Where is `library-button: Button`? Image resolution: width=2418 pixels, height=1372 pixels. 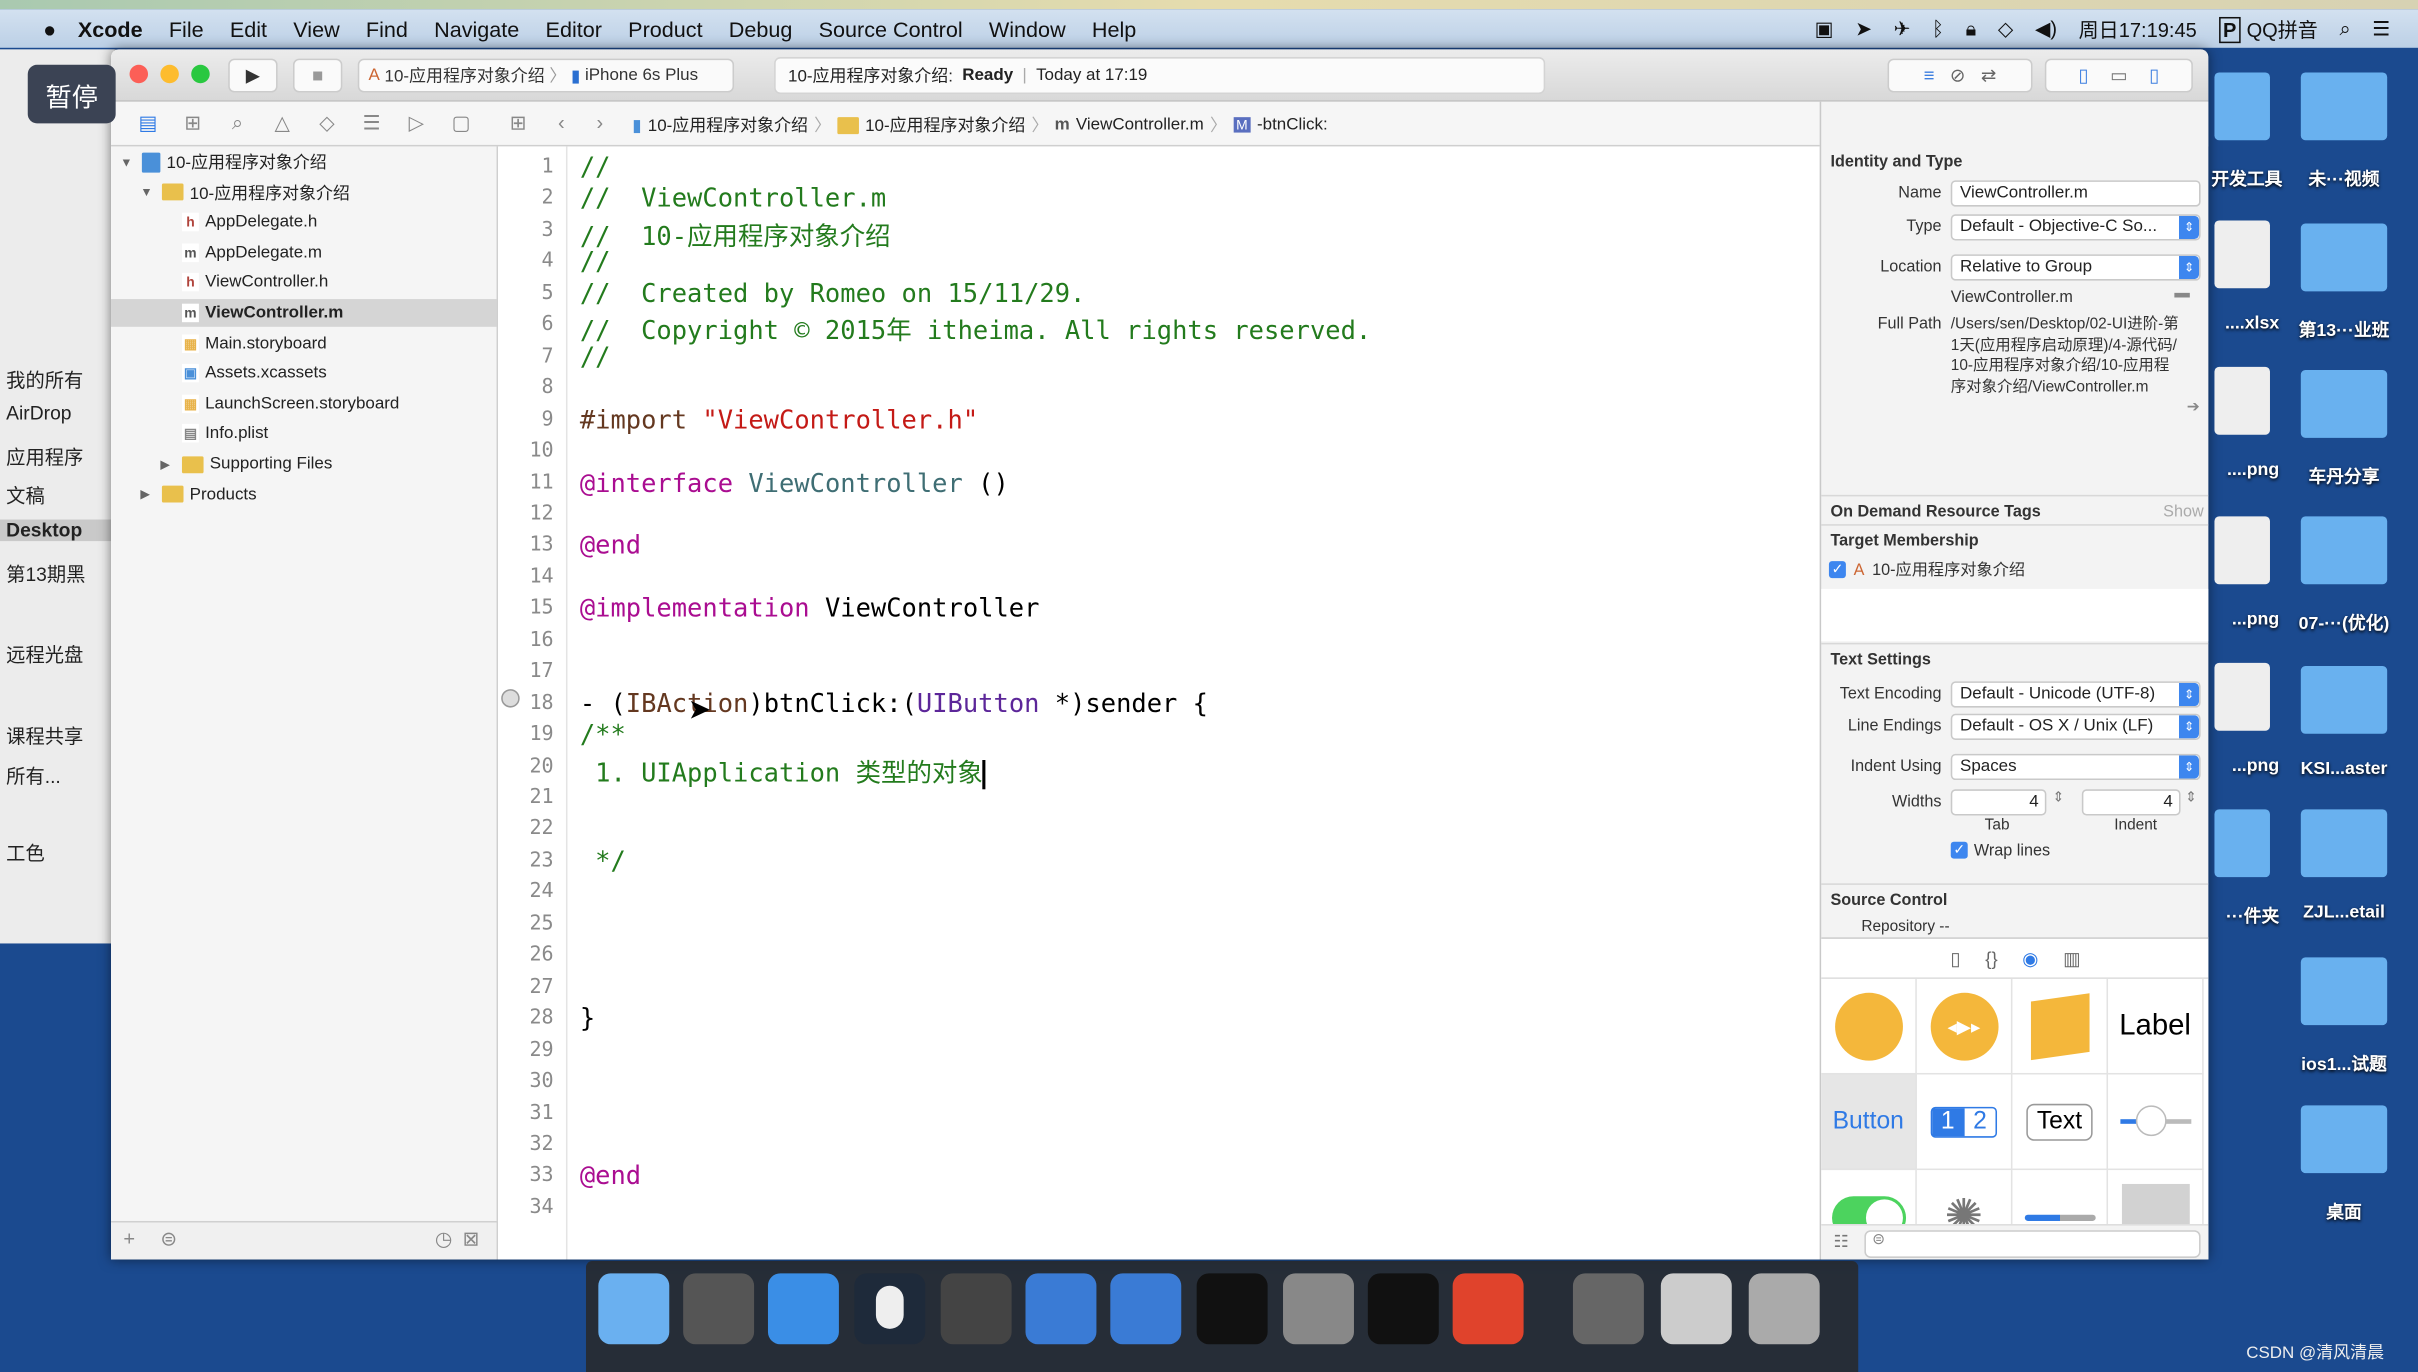 library-button: Button is located at coordinates (1869, 1122).